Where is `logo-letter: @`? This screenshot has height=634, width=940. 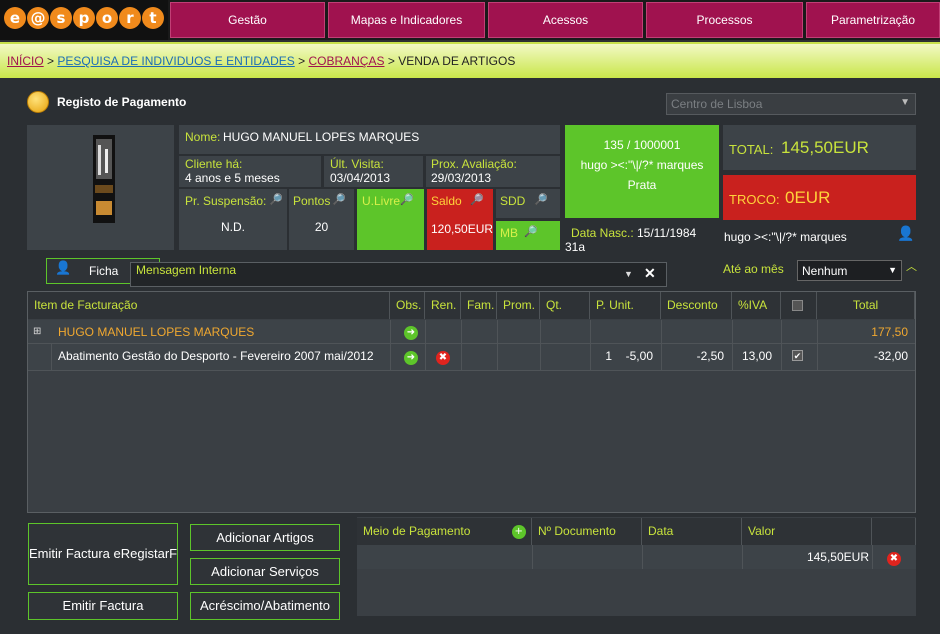
logo-letter: @ is located at coordinates (38, 18).